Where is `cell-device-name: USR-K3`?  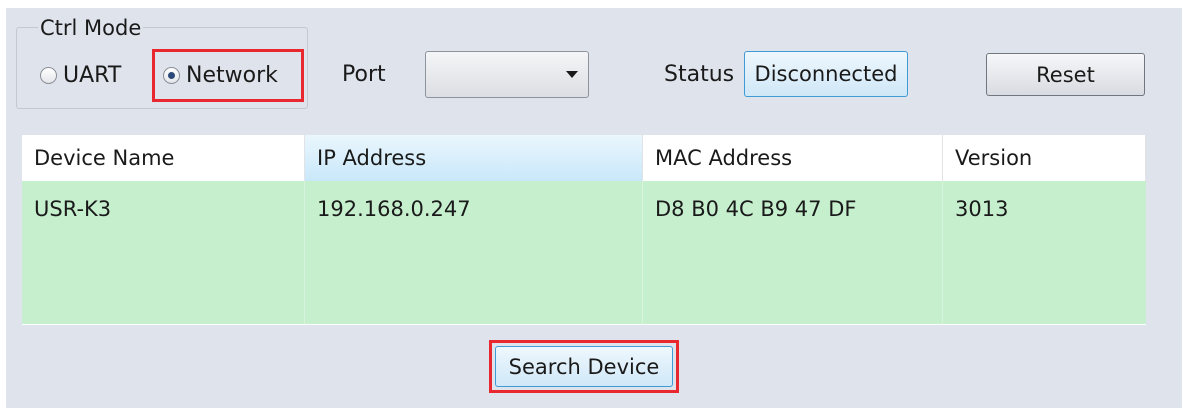 cell-device-name: USR-K3 is located at coordinates (163, 252).